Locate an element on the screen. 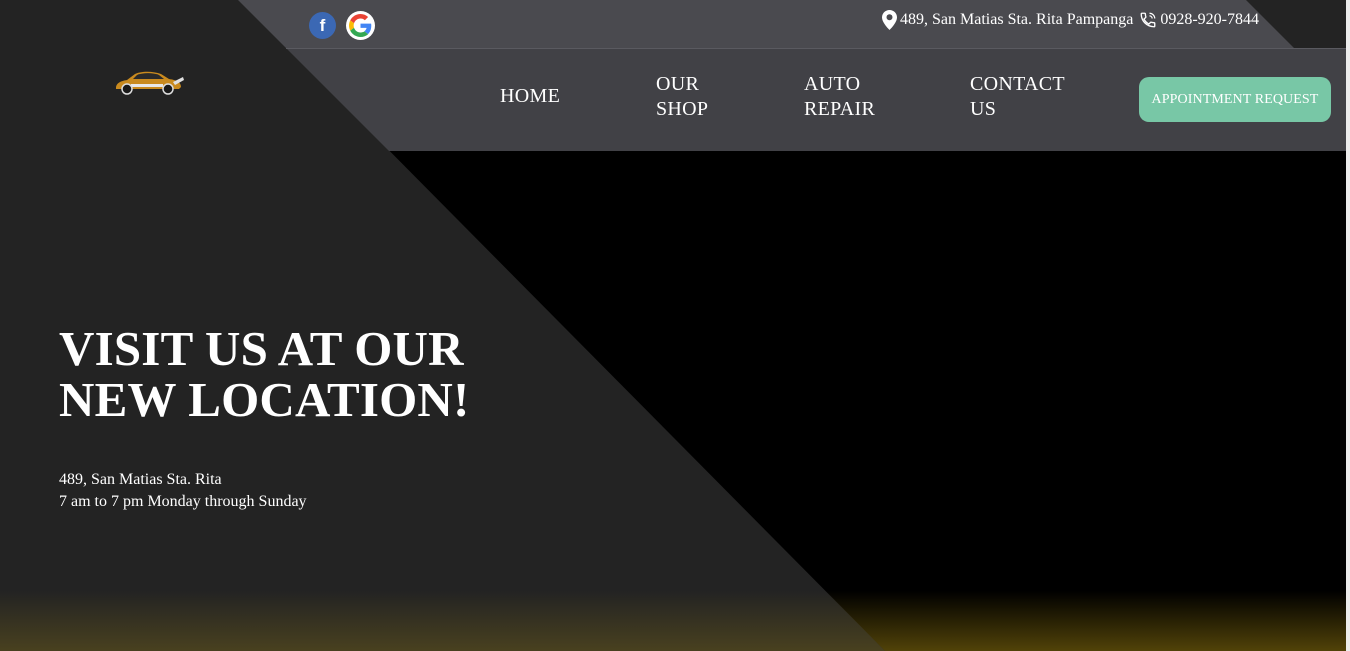 This screenshot has width=1350, height=651. phone-icon is located at coordinates (1148, 20).